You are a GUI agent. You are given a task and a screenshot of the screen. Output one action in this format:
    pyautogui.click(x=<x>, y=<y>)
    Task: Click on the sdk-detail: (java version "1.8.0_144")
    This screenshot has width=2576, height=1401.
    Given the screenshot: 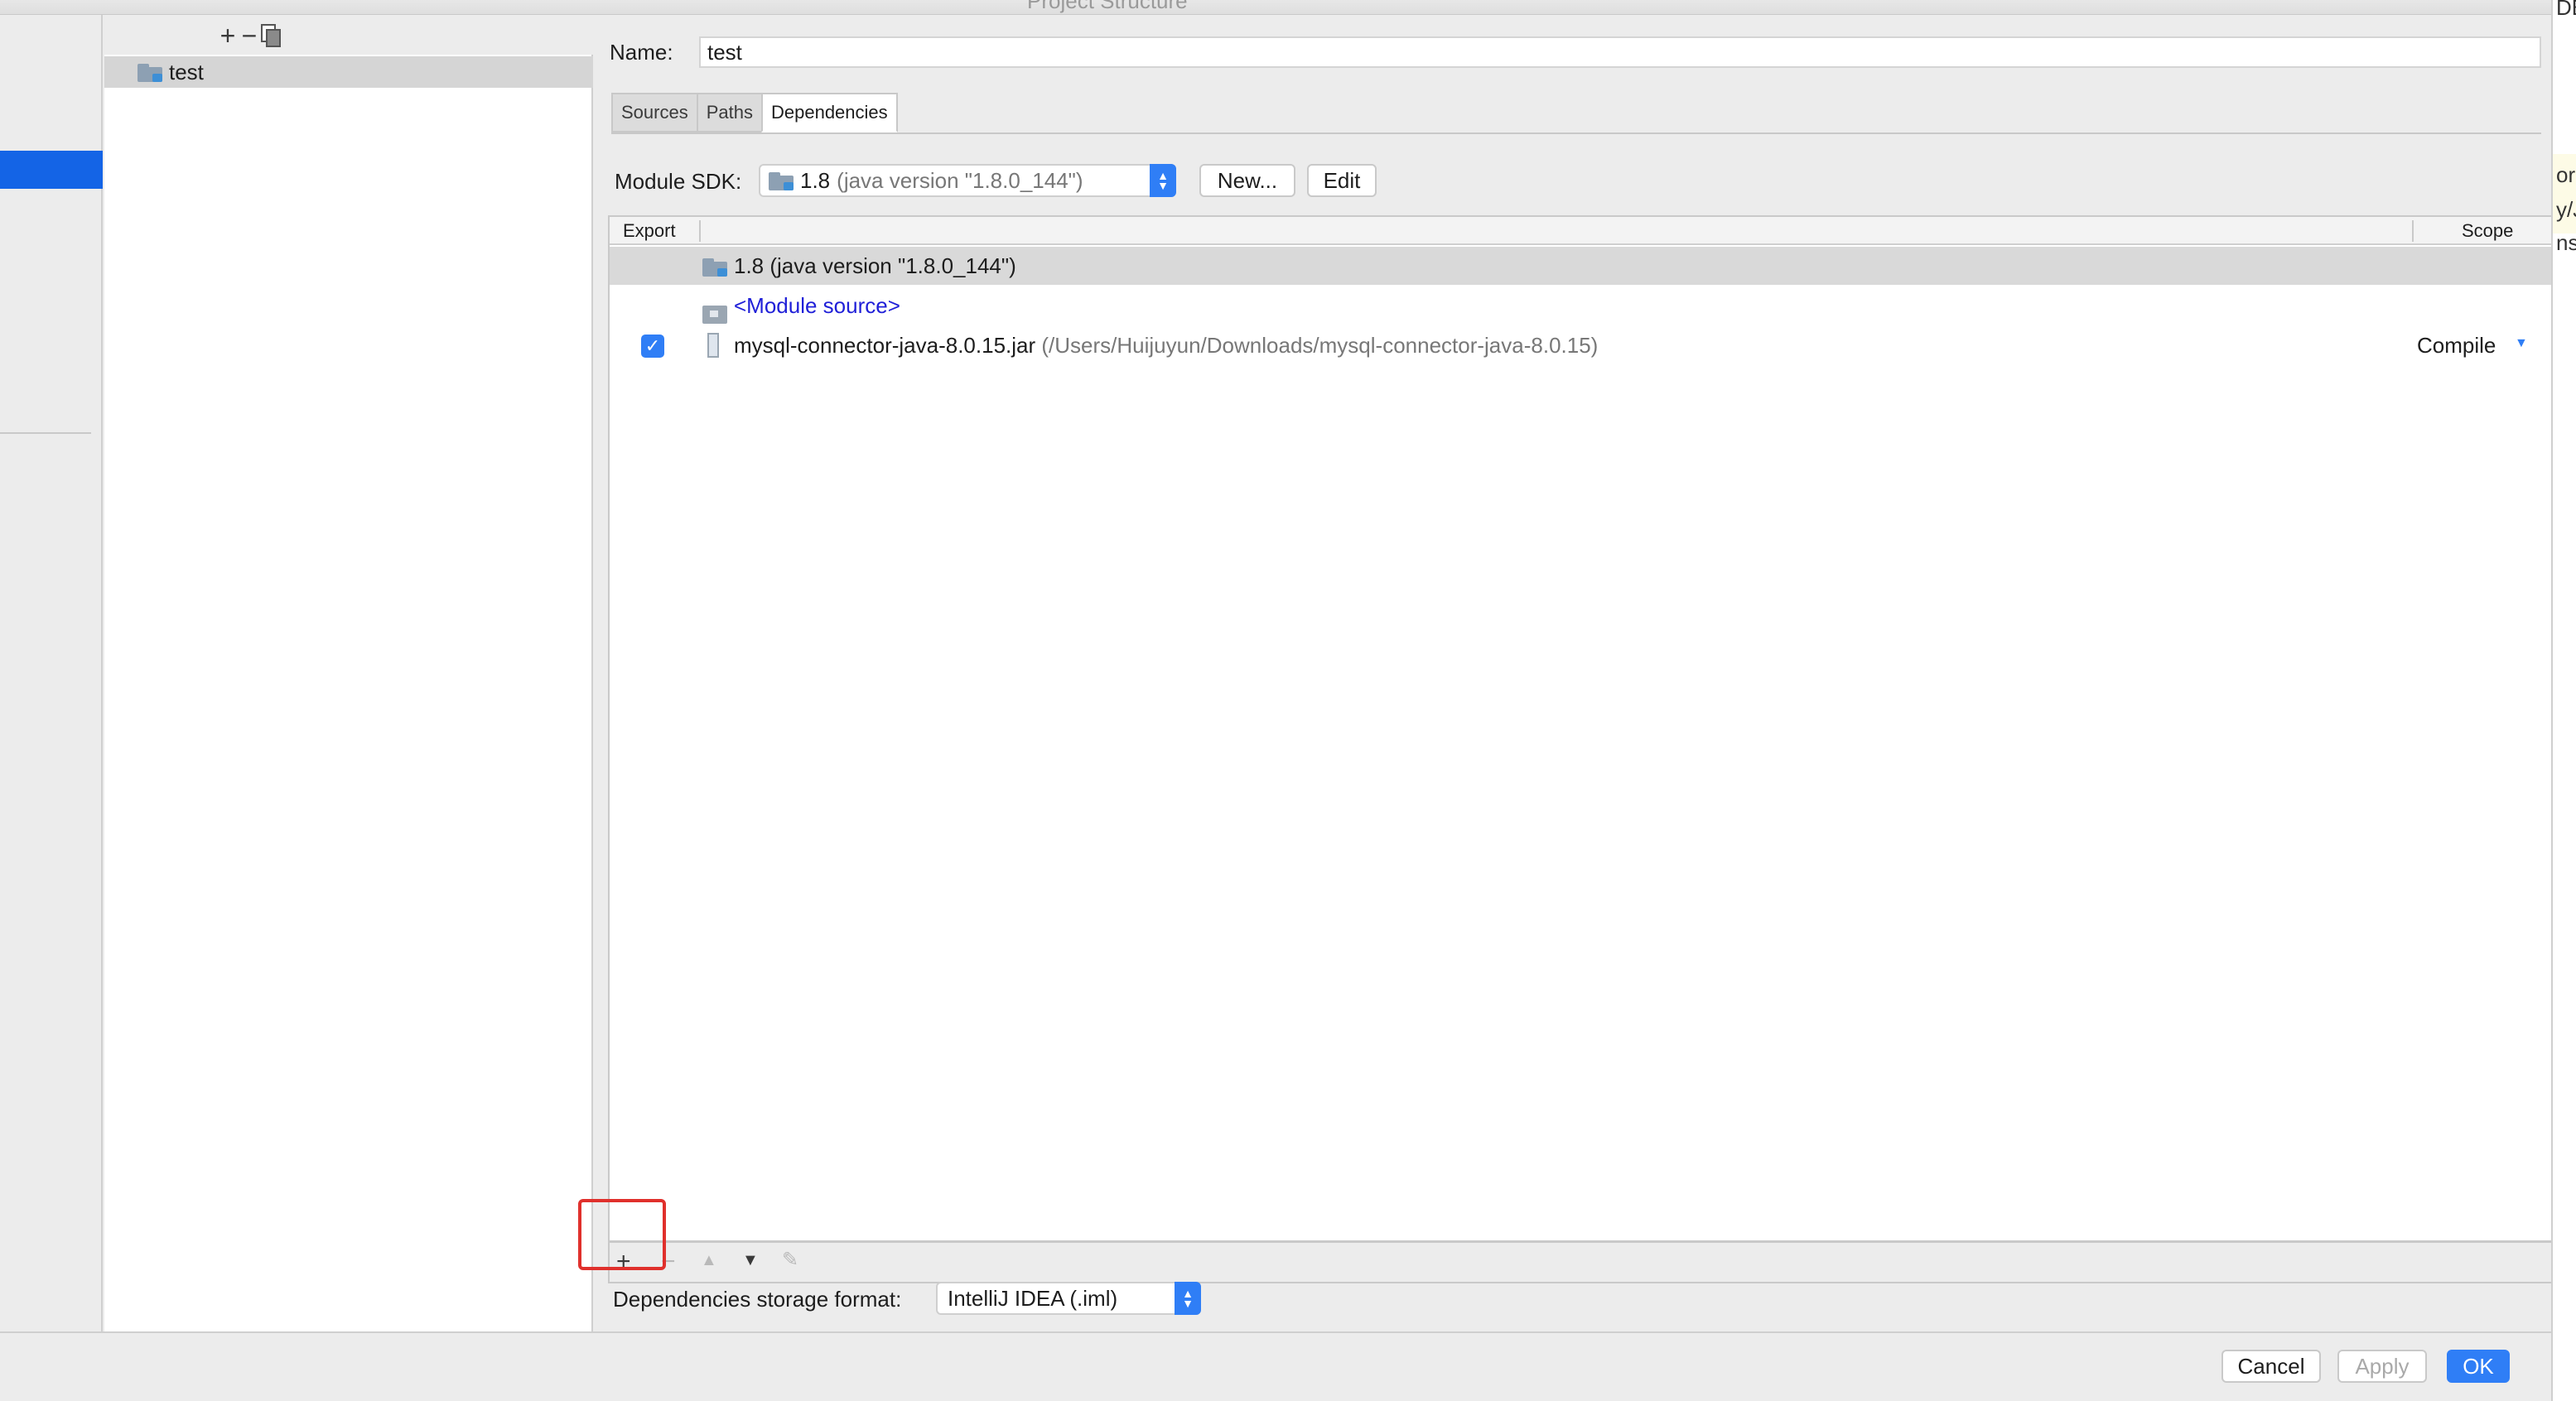 What is the action you would take?
    pyautogui.click(x=960, y=180)
    